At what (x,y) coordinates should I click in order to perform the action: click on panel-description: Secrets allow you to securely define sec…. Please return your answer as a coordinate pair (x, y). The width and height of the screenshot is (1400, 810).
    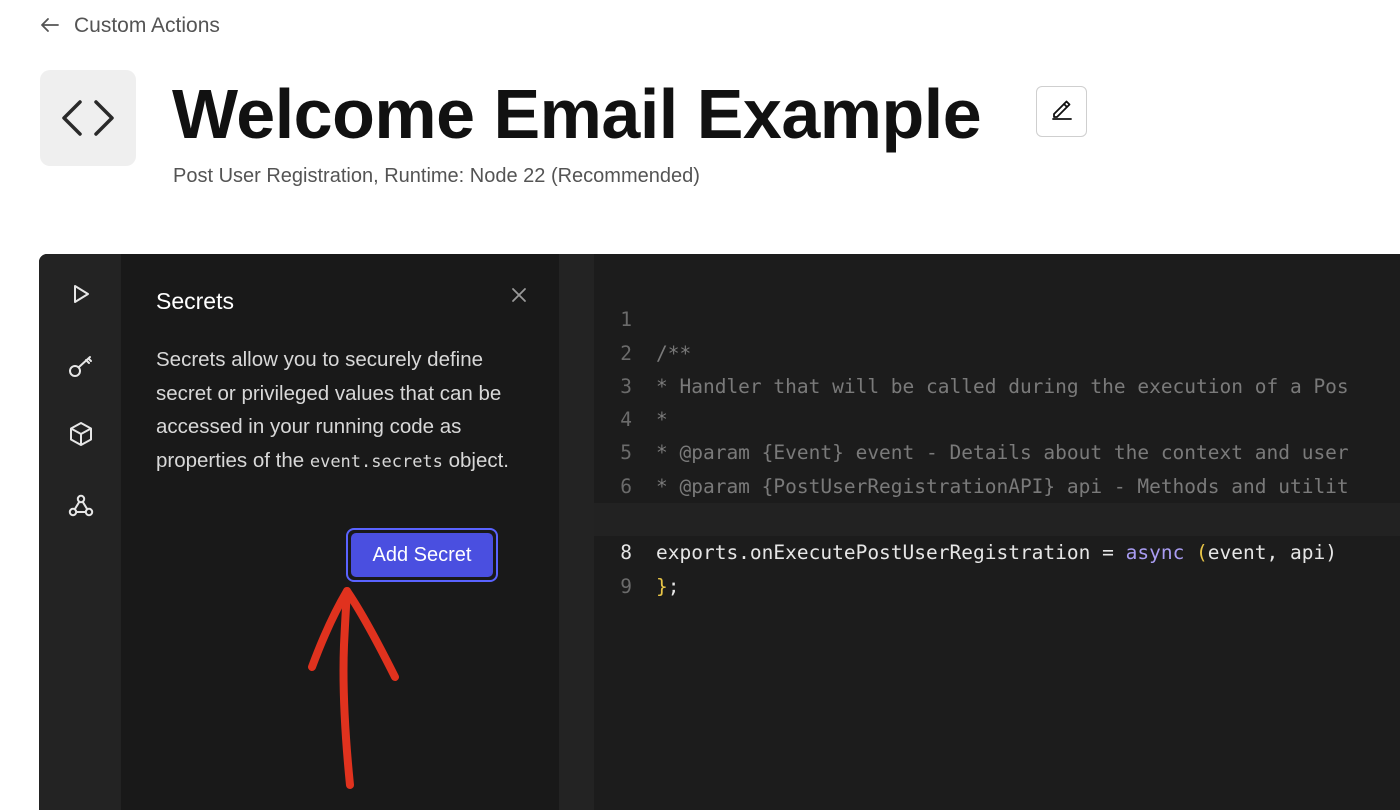
    Looking at the image, I should click on (346, 411).